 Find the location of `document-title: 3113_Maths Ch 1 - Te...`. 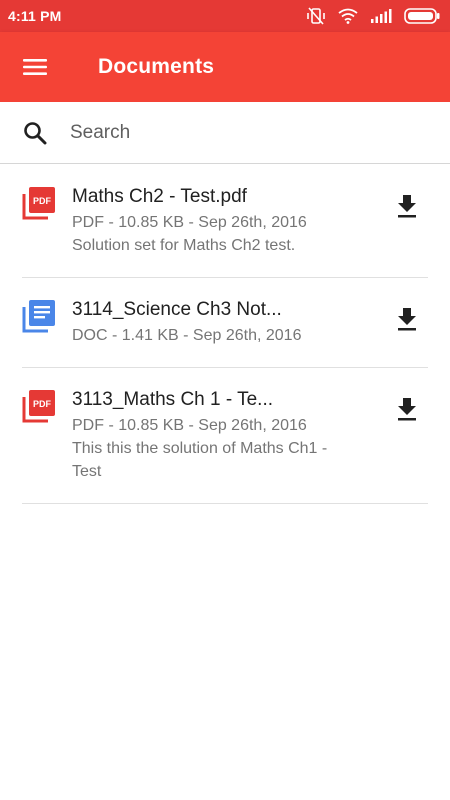

document-title: 3113_Maths Ch 1 - Te... is located at coordinates (173, 399).